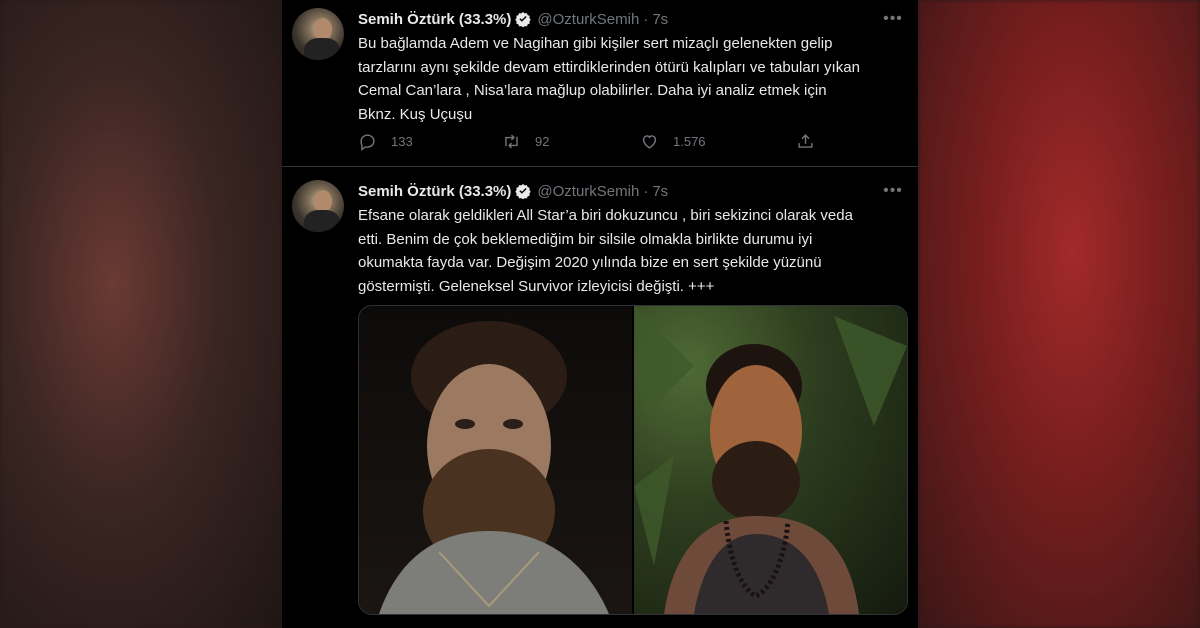  Describe the element at coordinates (689, 141) in the screenshot. I see `like-count: 1.576` at that location.